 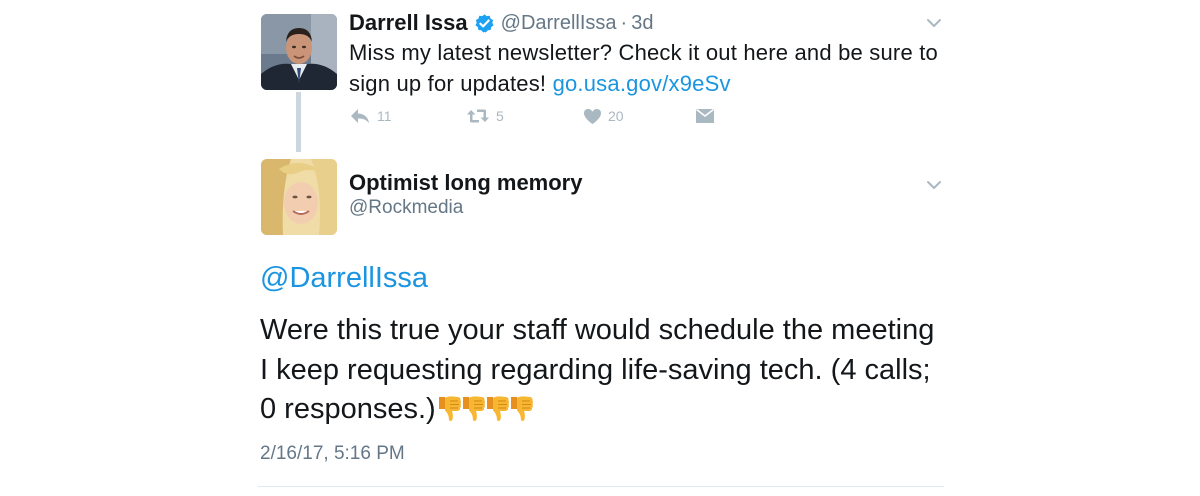 What do you see at coordinates (344, 278) in the screenshot?
I see `reply-mention-link: @DarrellIssa` at bounding box center [344, 278].